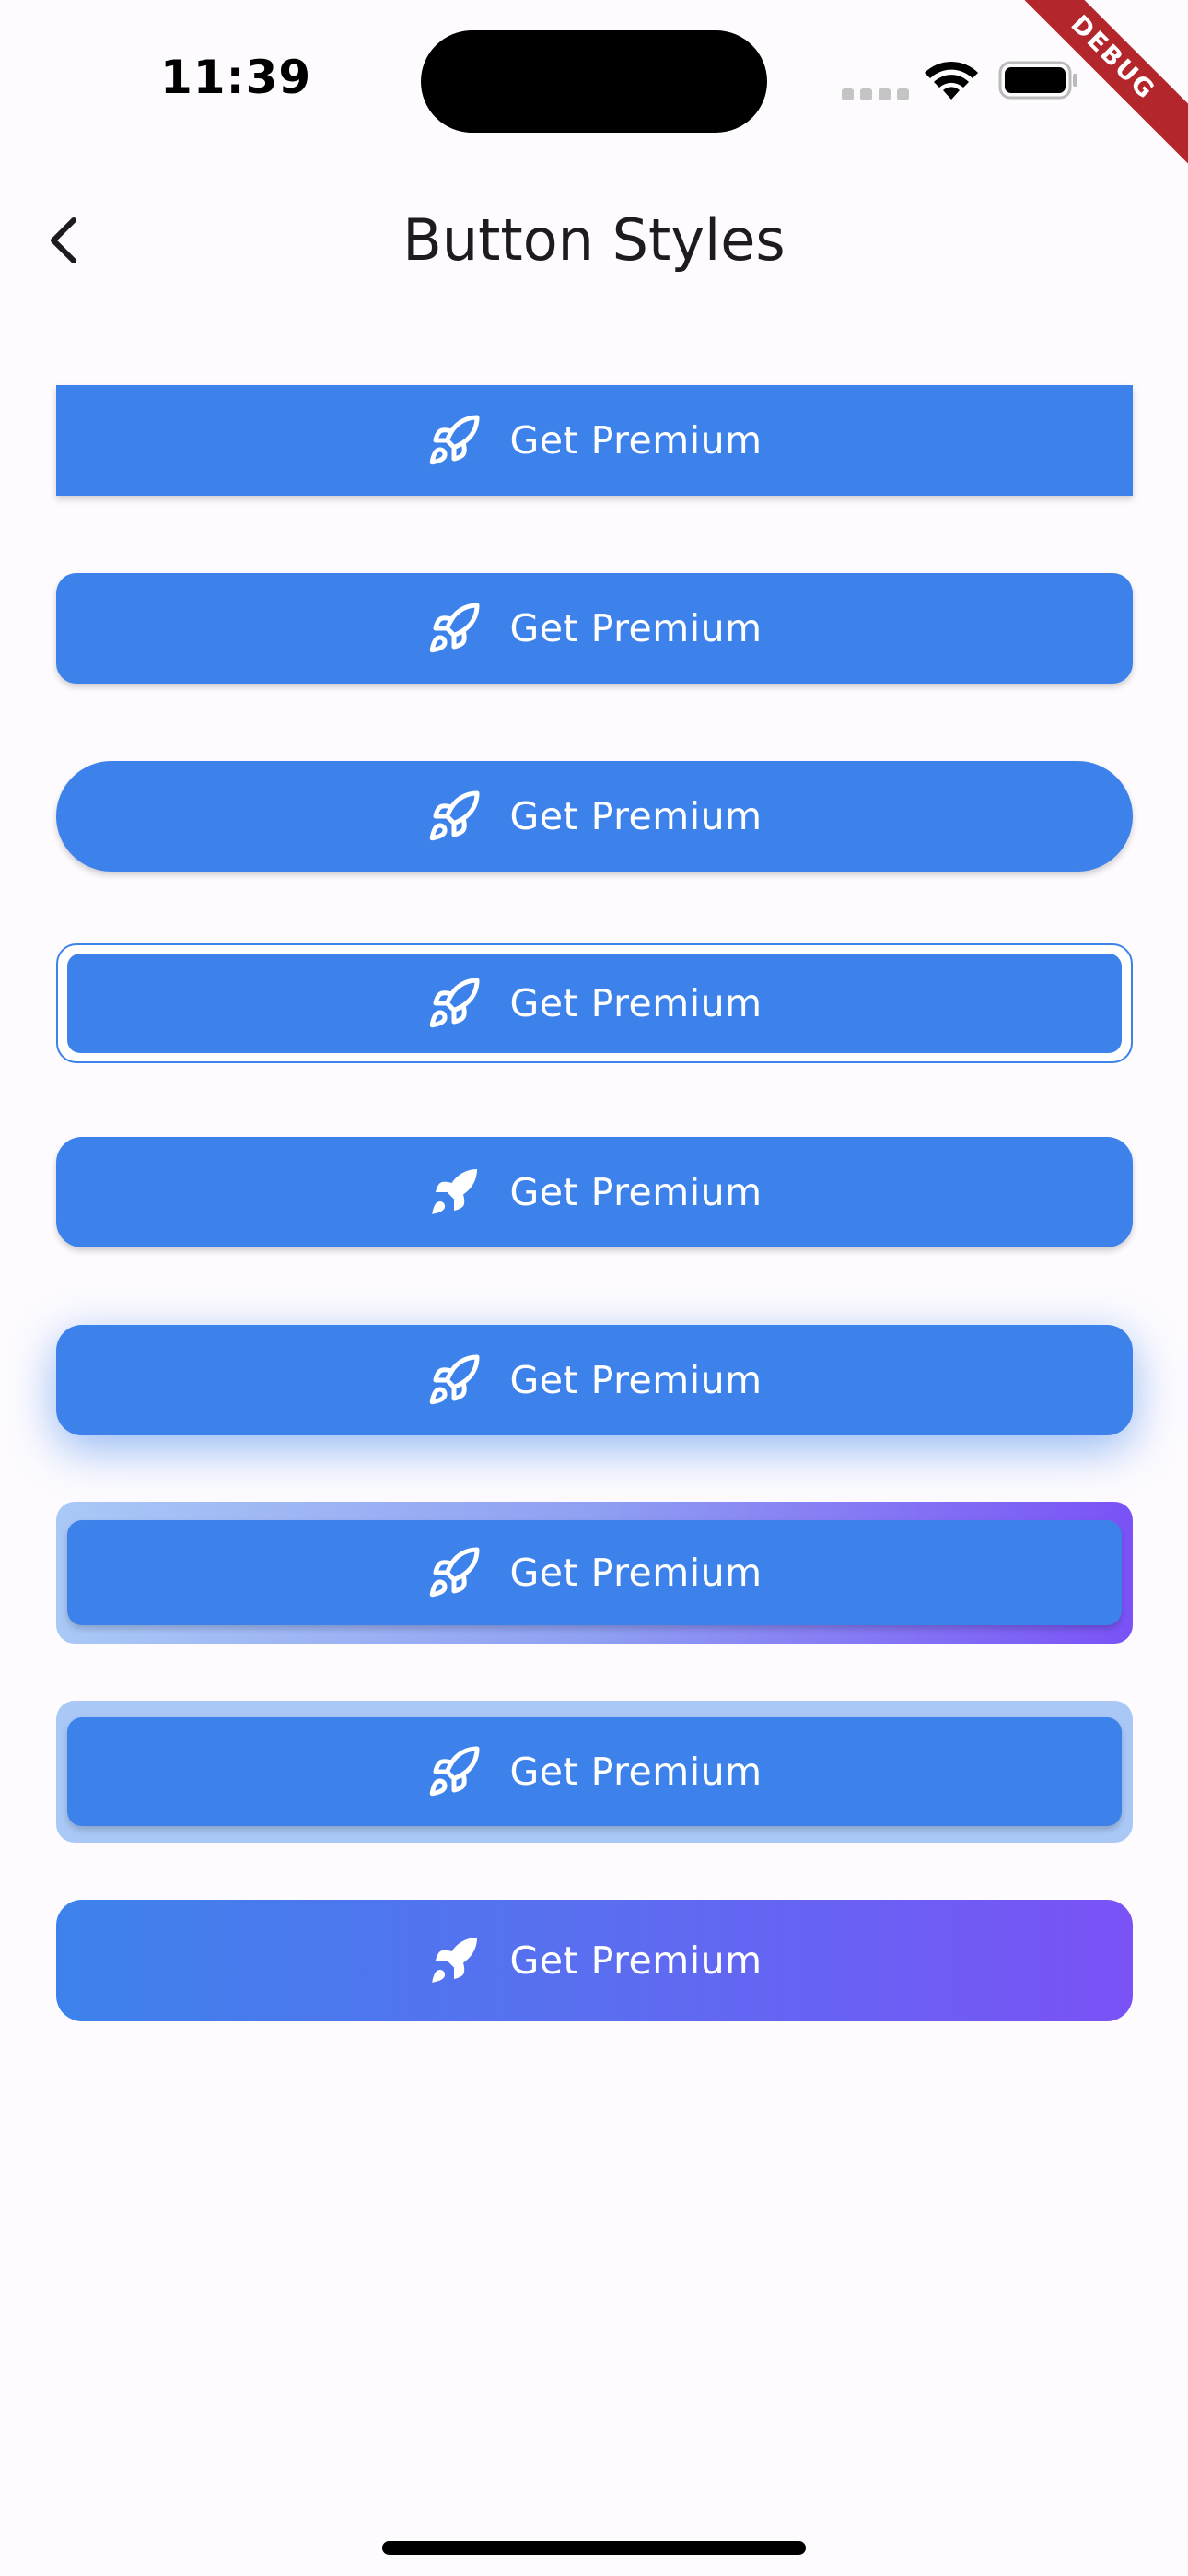 The height and width of the screenshot is (2576, 1188). I want to click on page-title: Button Styles, so click(594, 240).